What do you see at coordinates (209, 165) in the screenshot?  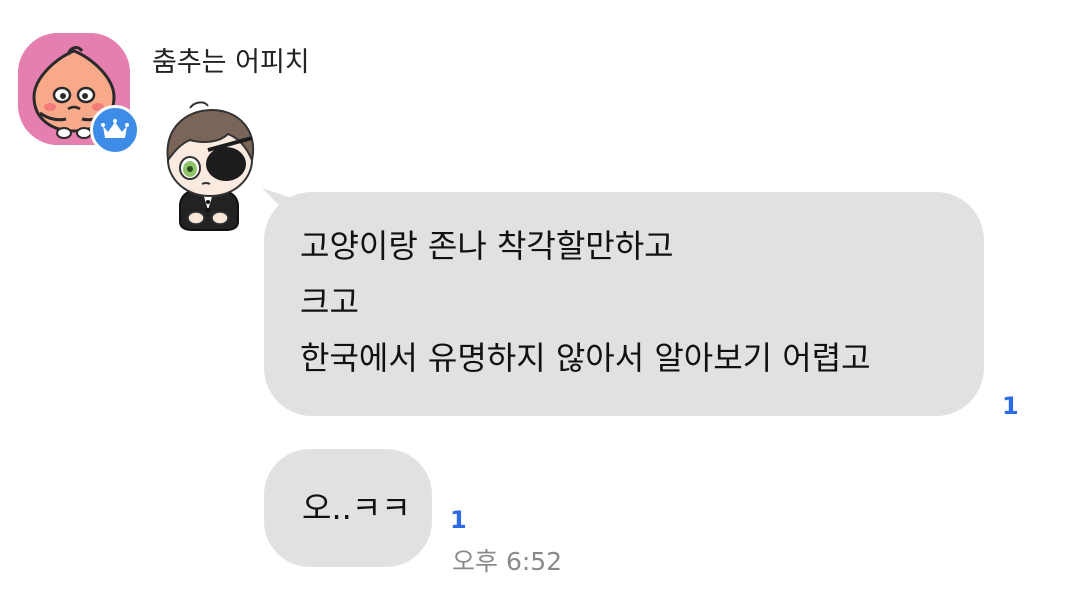 I see `eyepatch-boy-sticker` at bounding box center [209, 165].